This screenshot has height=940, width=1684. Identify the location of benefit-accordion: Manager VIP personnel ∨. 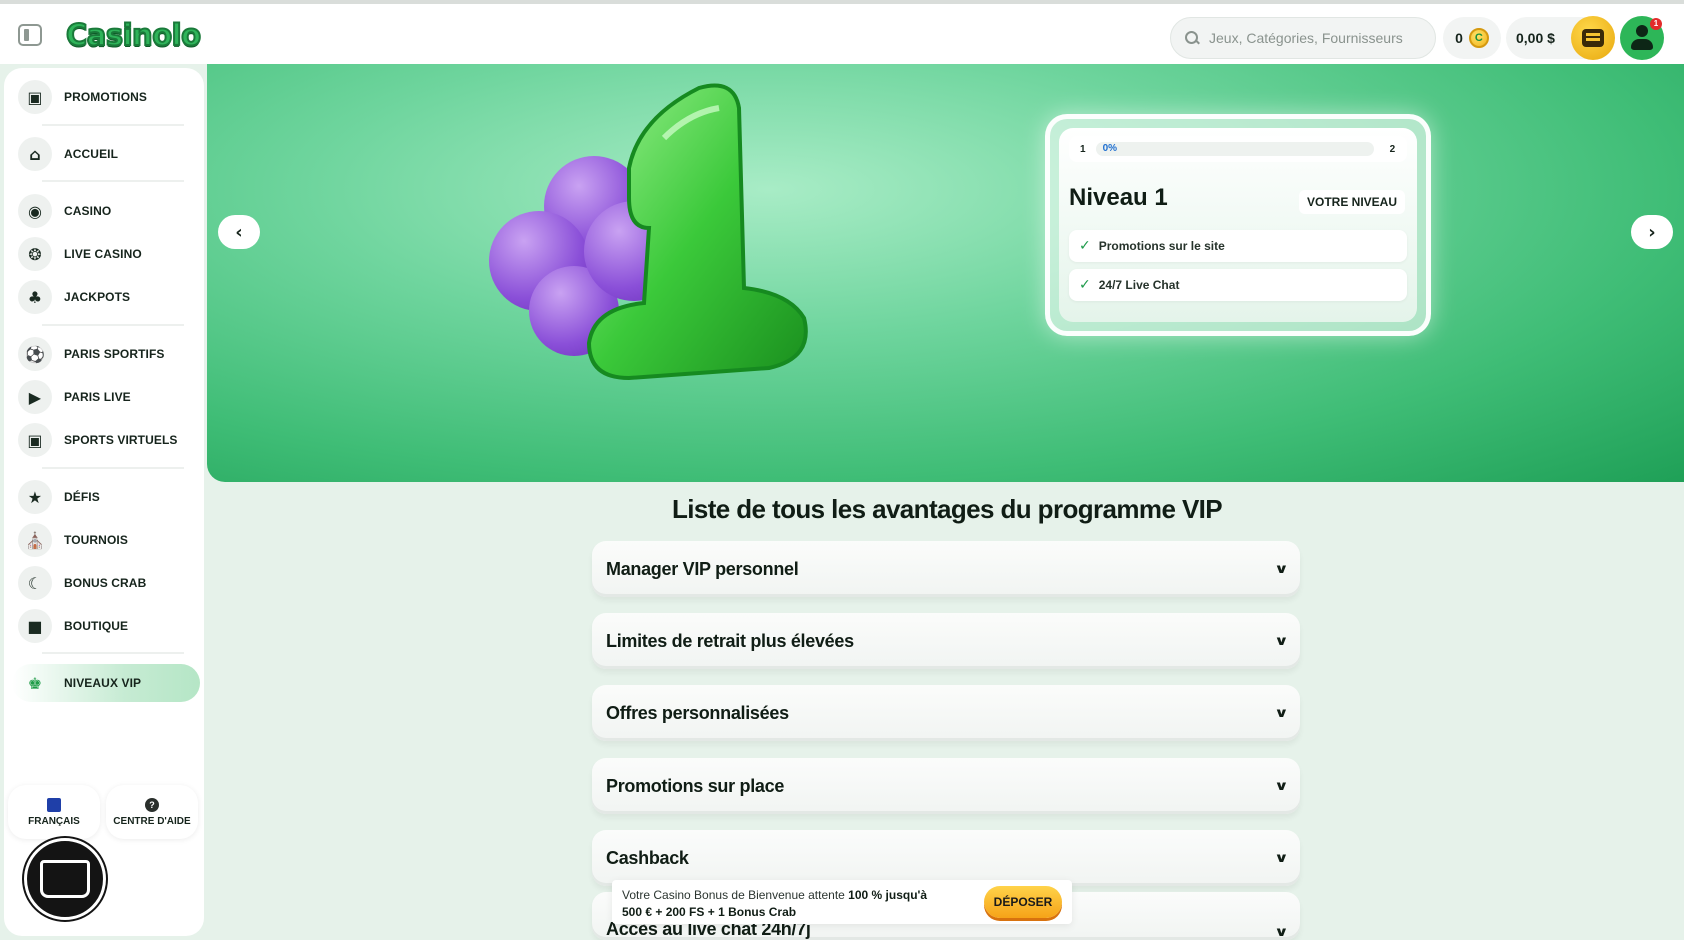
(946, 569).